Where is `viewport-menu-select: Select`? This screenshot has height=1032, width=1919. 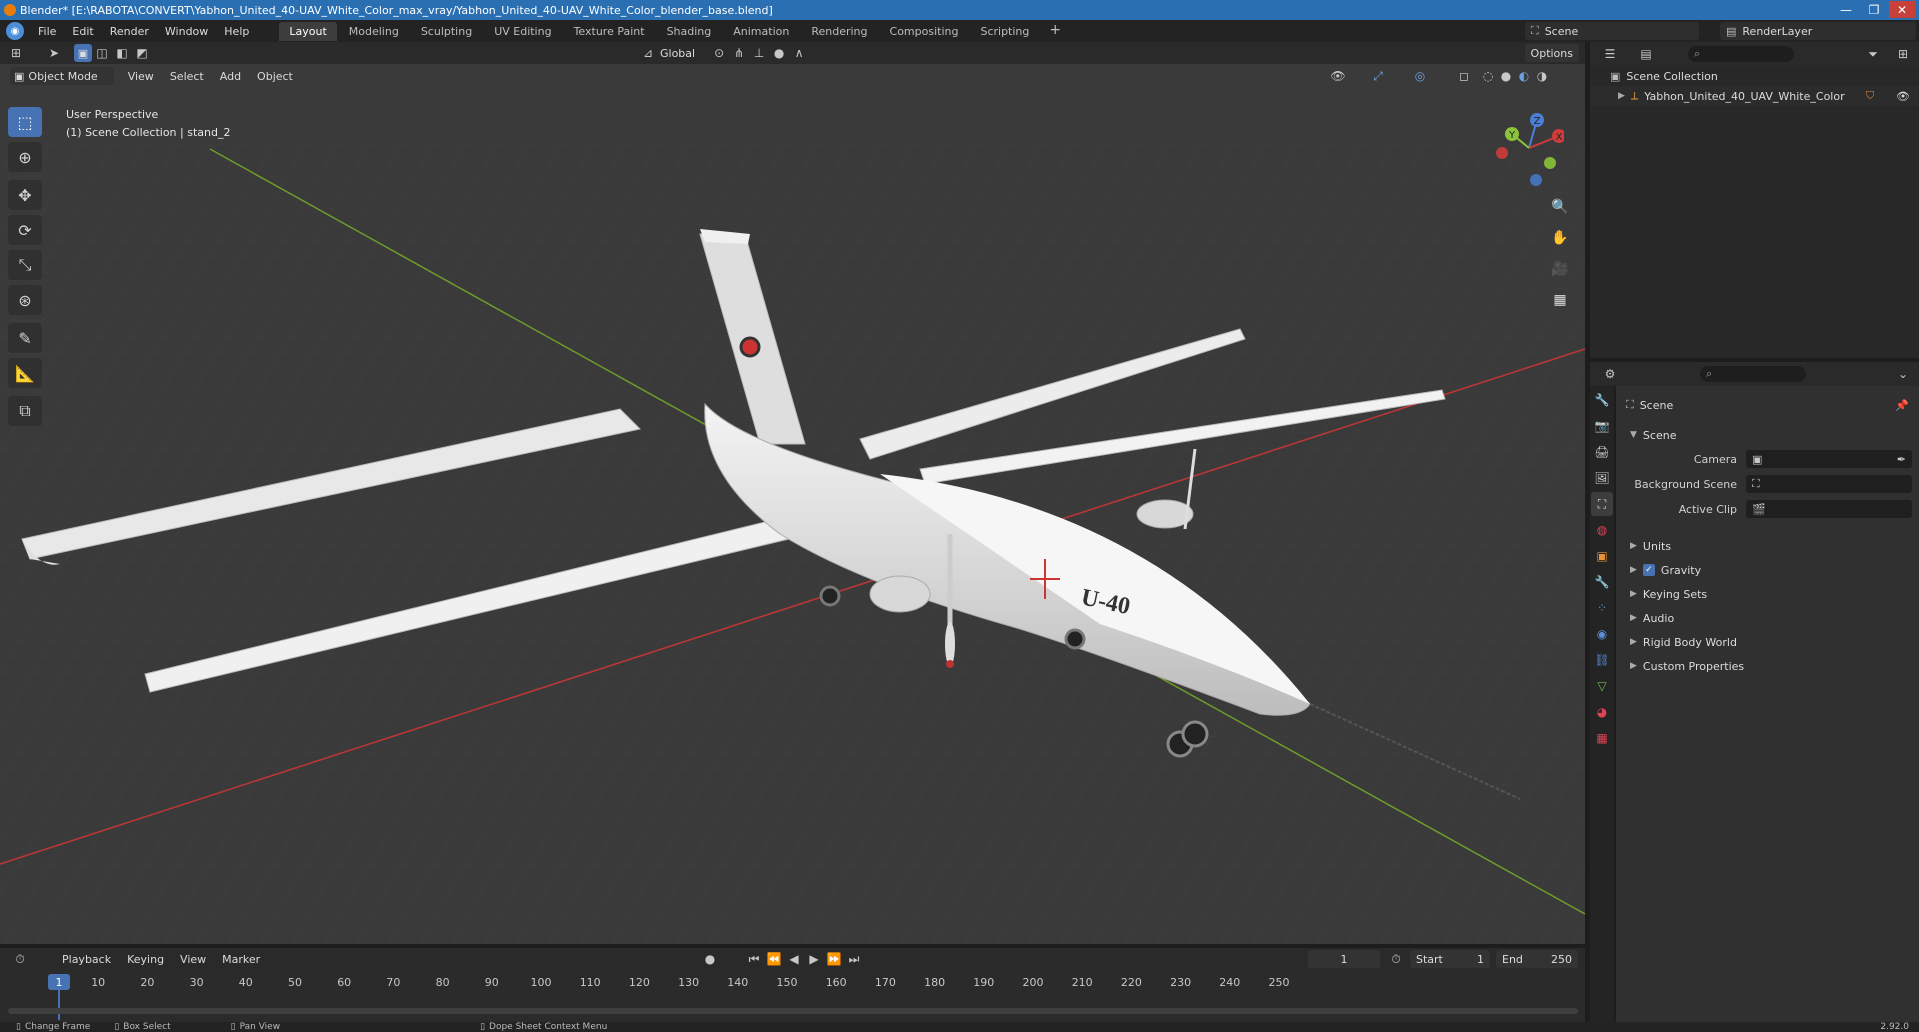 viewport-menu-select: Select is located at coordinates (187, 76).